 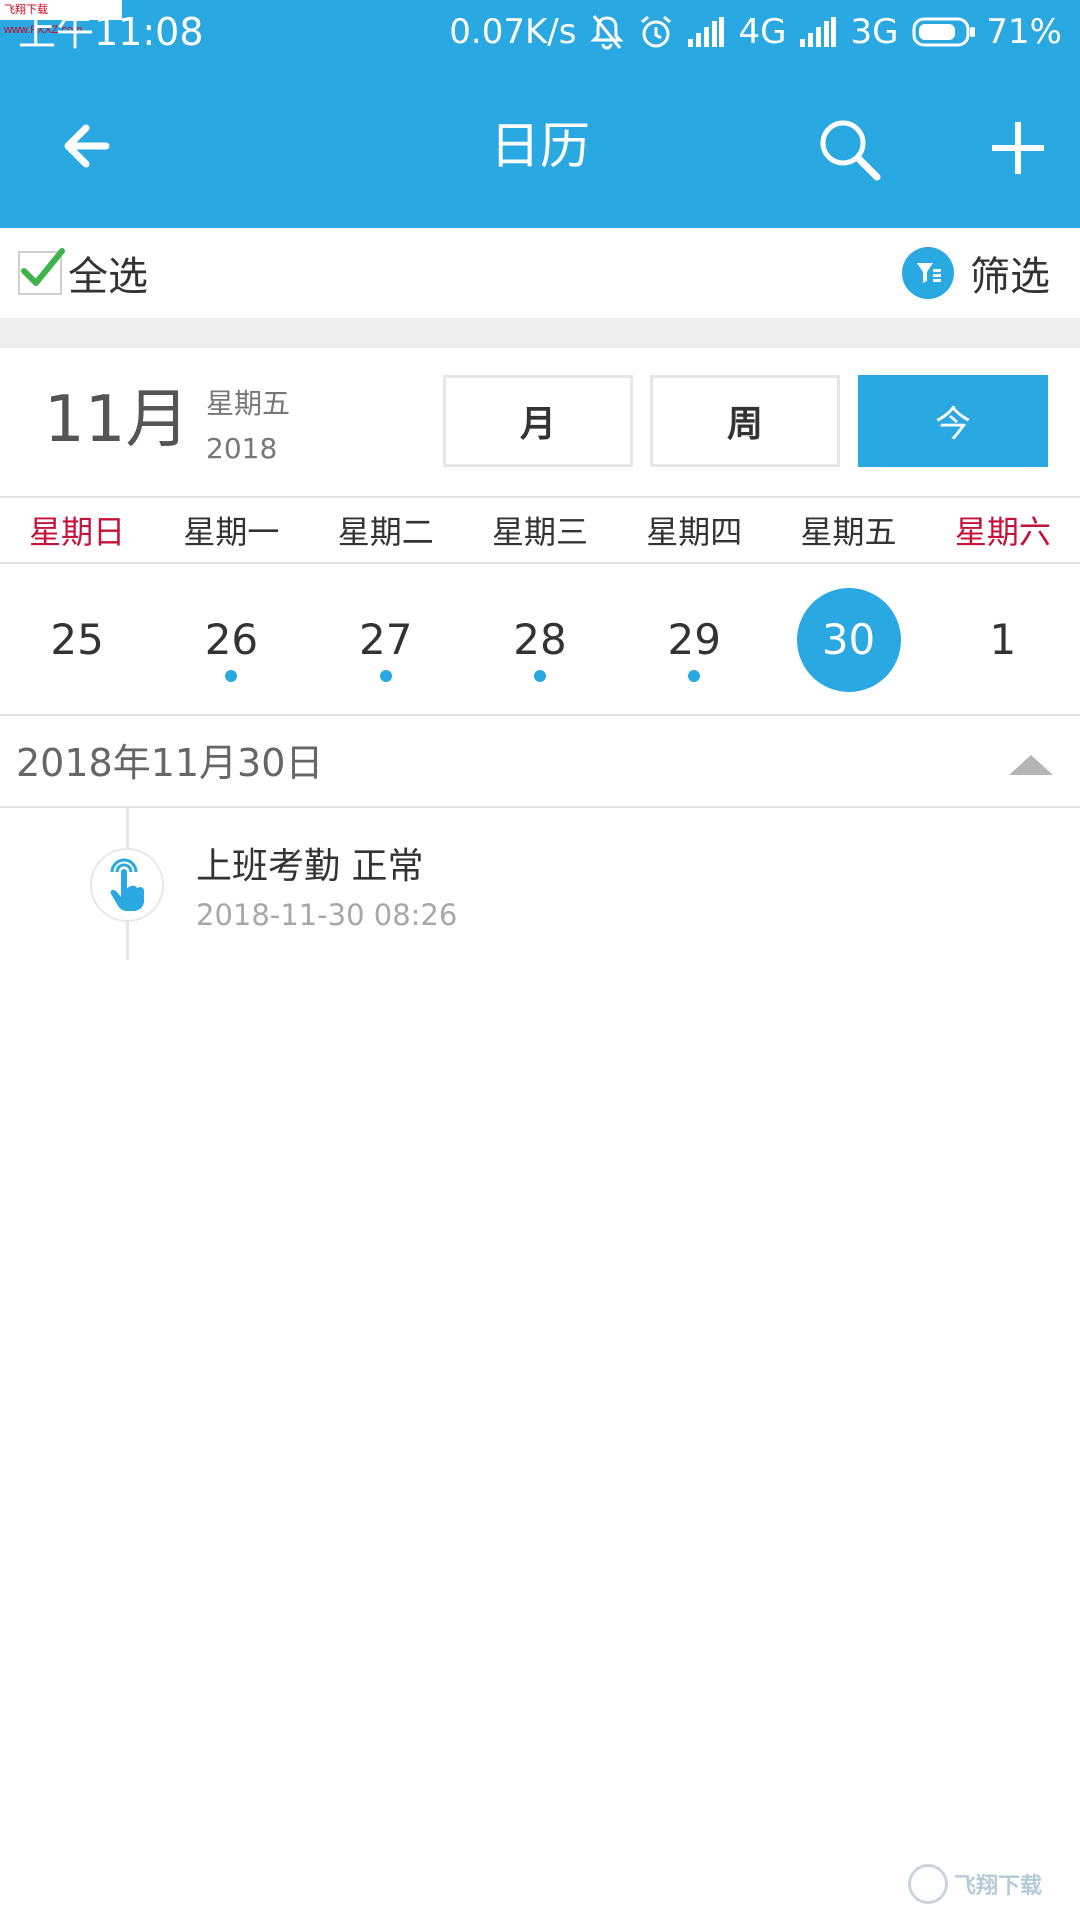 I want to click on triangle-up-icon, so click(x=1031, y=765).